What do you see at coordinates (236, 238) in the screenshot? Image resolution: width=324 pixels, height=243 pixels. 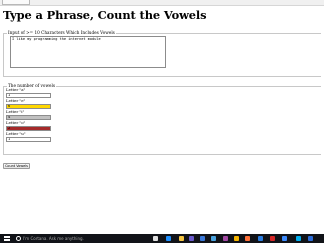 I see `chrome-icon` at bounding box center [236, 238].